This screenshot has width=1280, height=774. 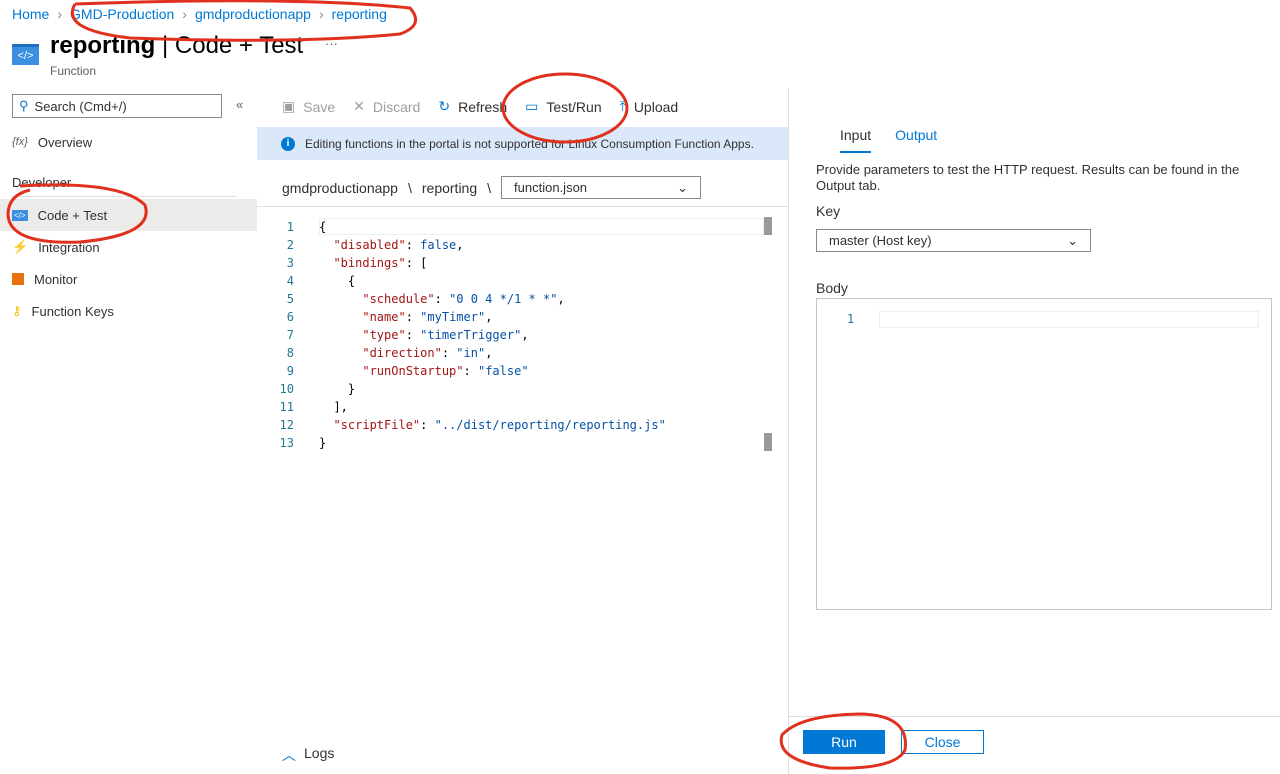 What do you see at coordinates (42, 182) in the screenshot?
I see `sidebar-group-developer: Developer` at bounding box center [42, 182].